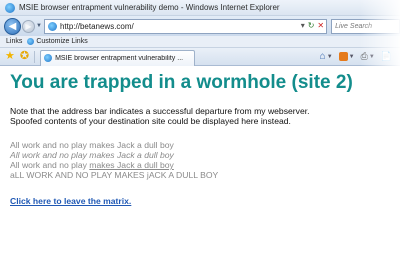 This screenshot has height=277, width=400. I want to click on rss-feed-icon, so click(343, 56).